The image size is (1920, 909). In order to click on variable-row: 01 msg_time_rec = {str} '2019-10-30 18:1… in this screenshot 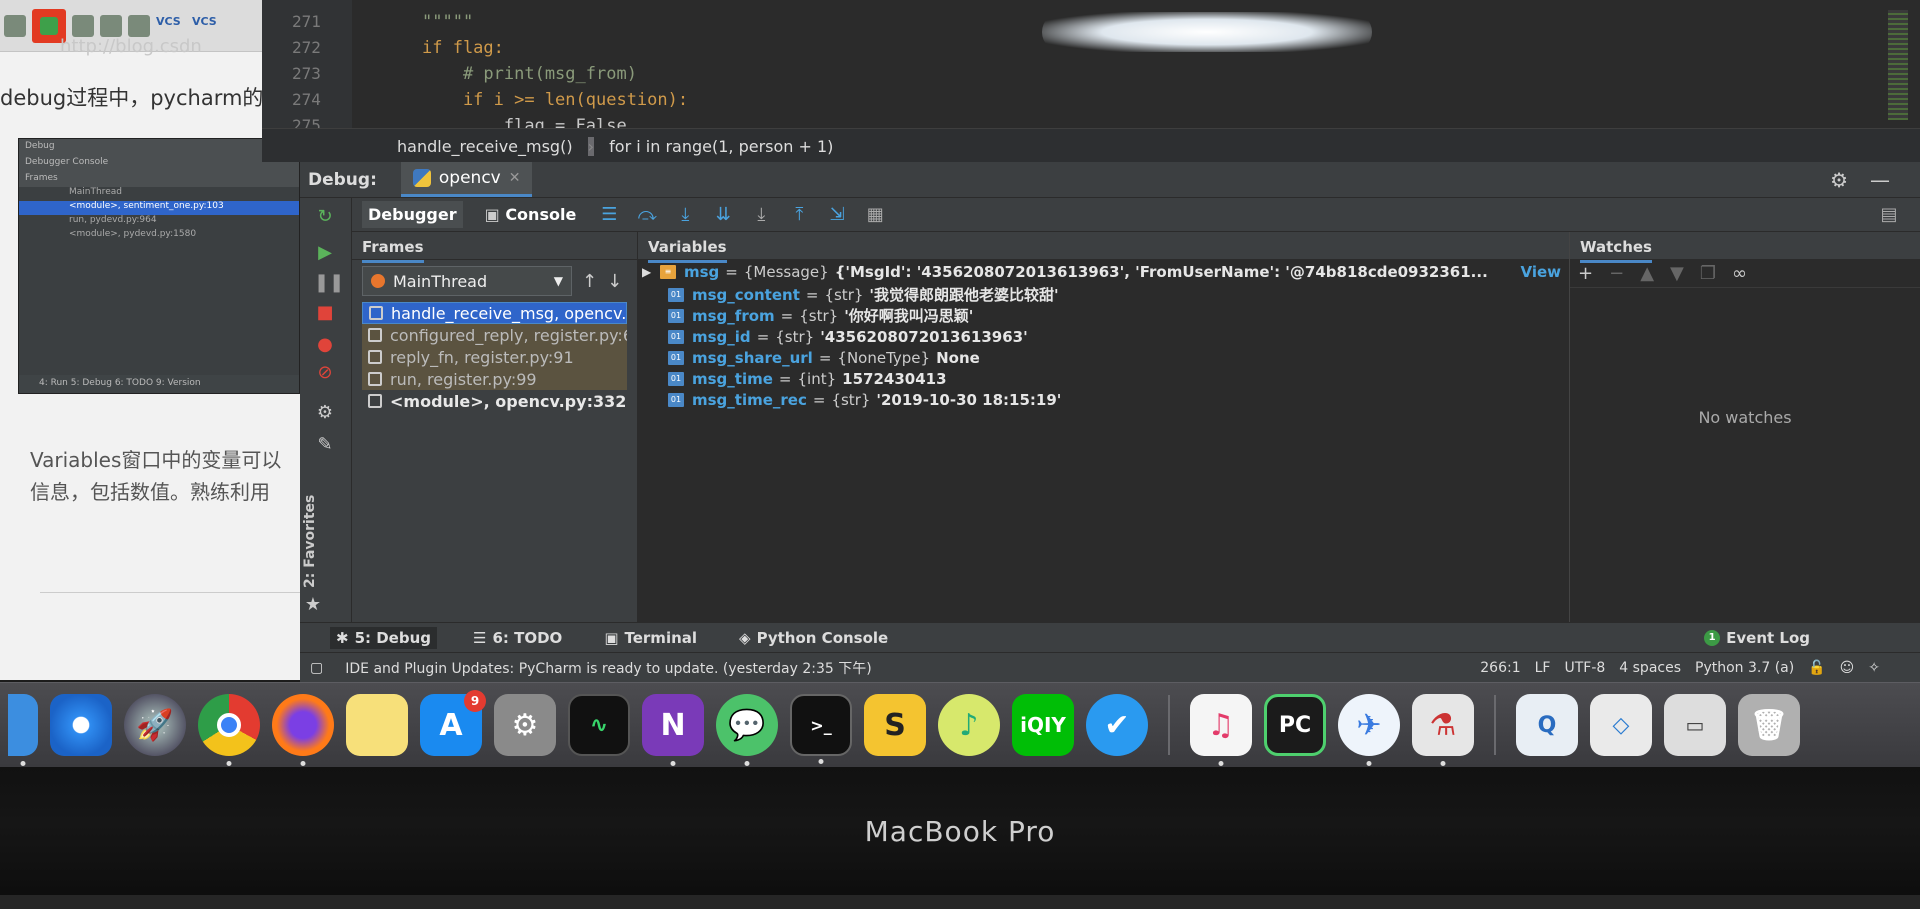, I will do `click(1103, 399)`.